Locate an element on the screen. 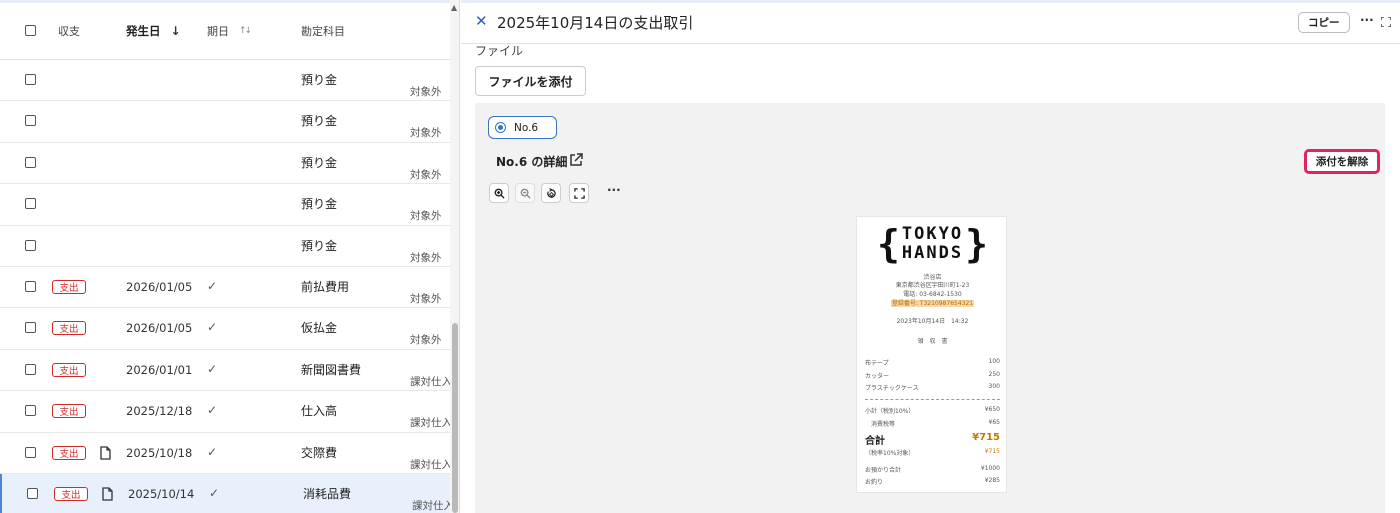 The height and width of the screenshot is (513, 1400). radio-selected-icon is located at coordinates (500, 127).